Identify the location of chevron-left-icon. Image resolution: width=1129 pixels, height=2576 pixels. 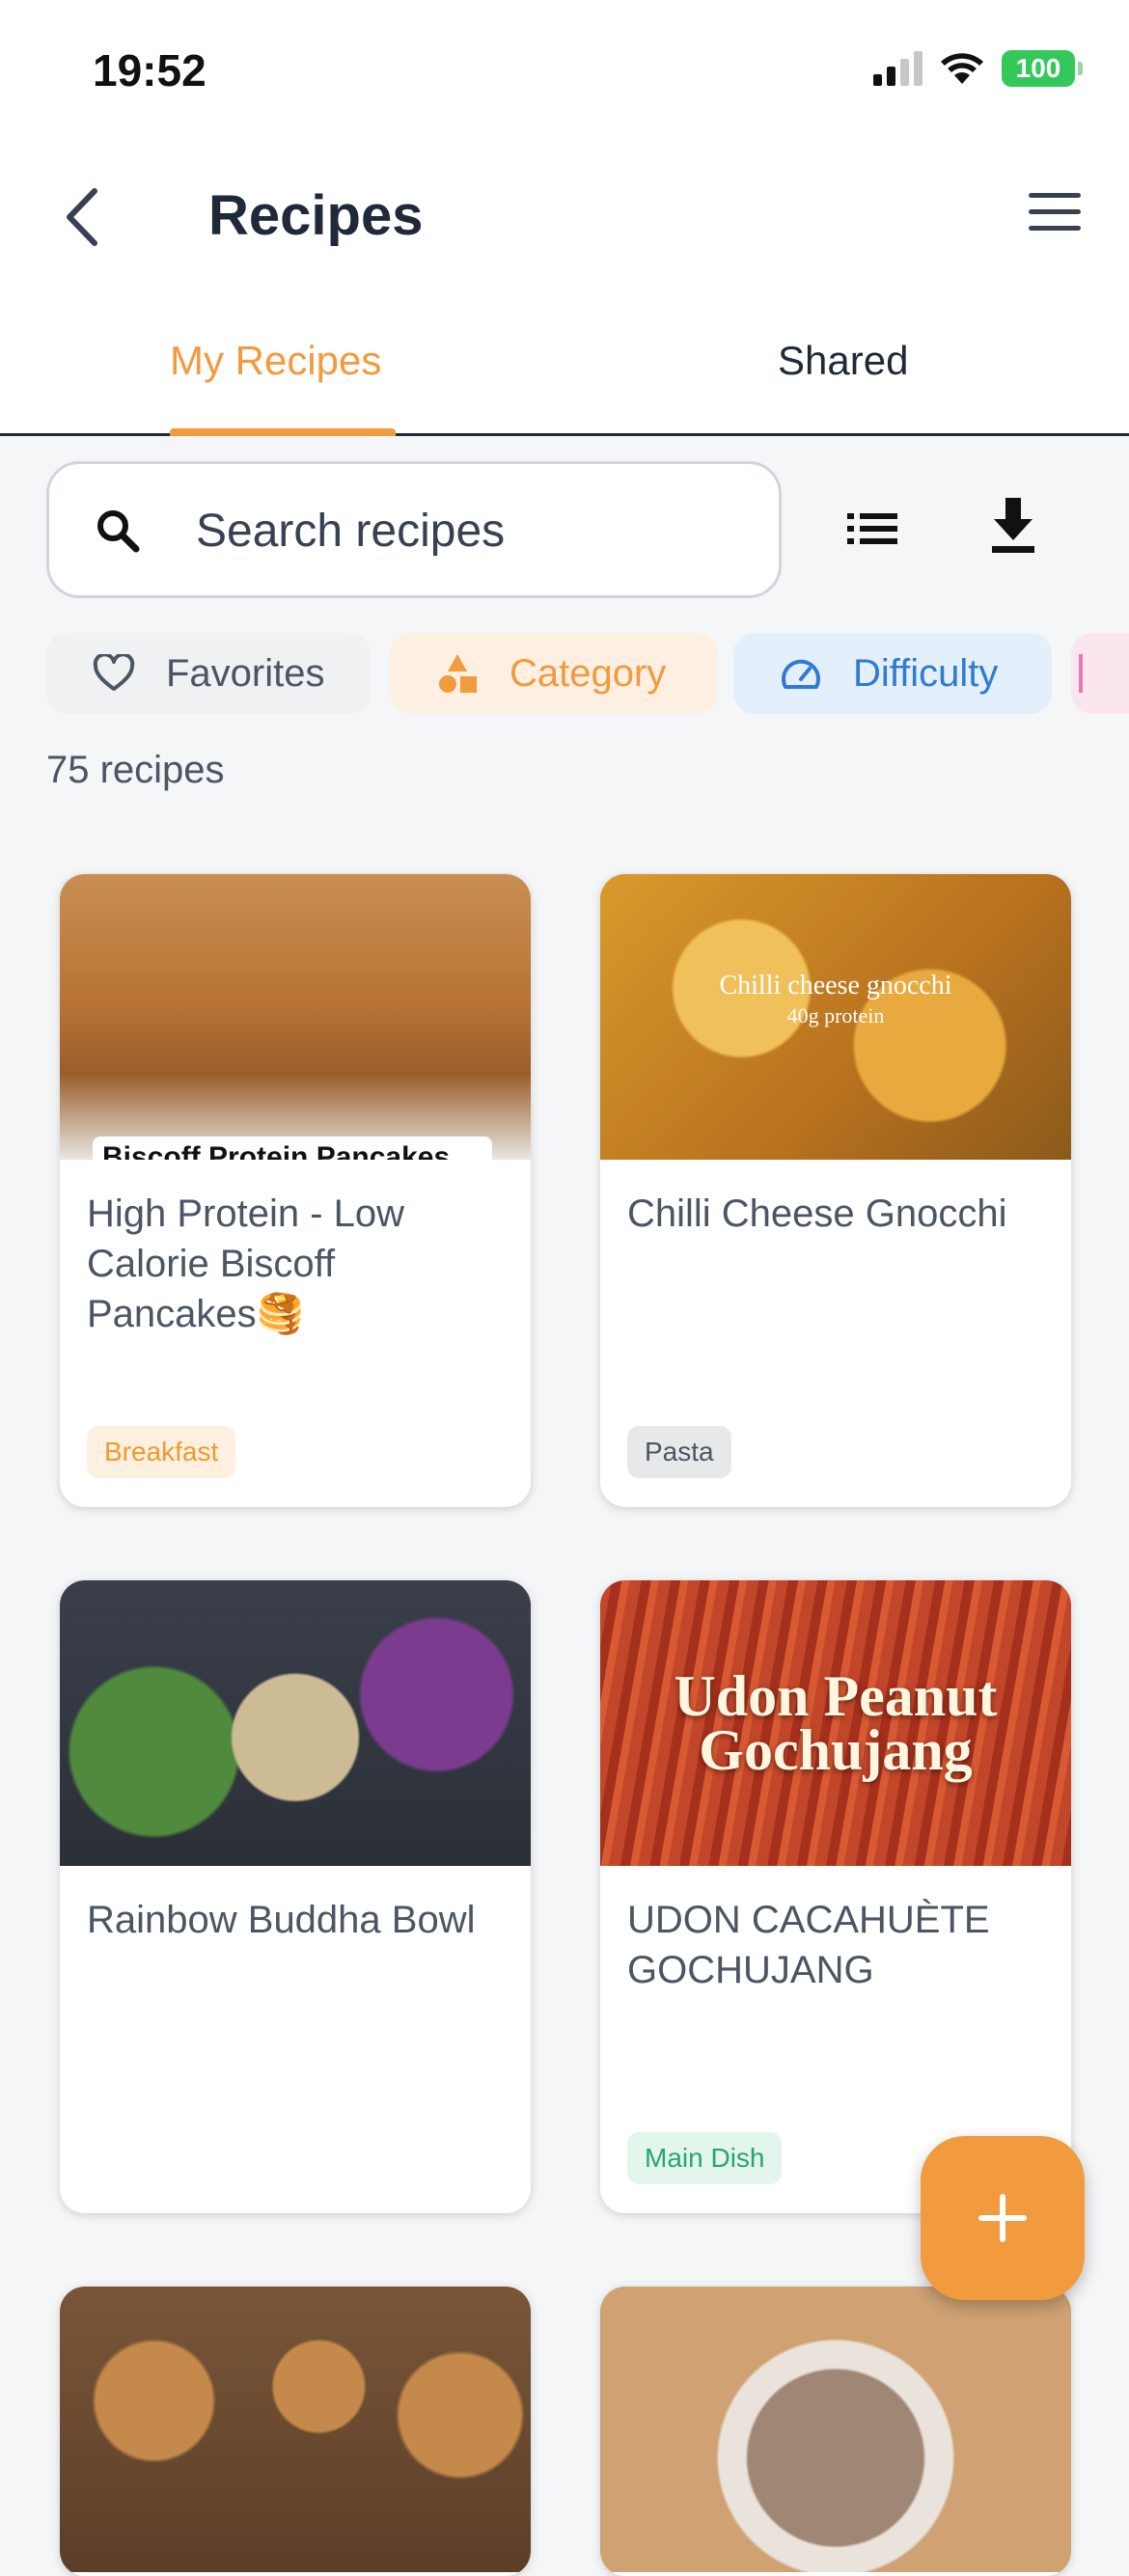
(82, 217).